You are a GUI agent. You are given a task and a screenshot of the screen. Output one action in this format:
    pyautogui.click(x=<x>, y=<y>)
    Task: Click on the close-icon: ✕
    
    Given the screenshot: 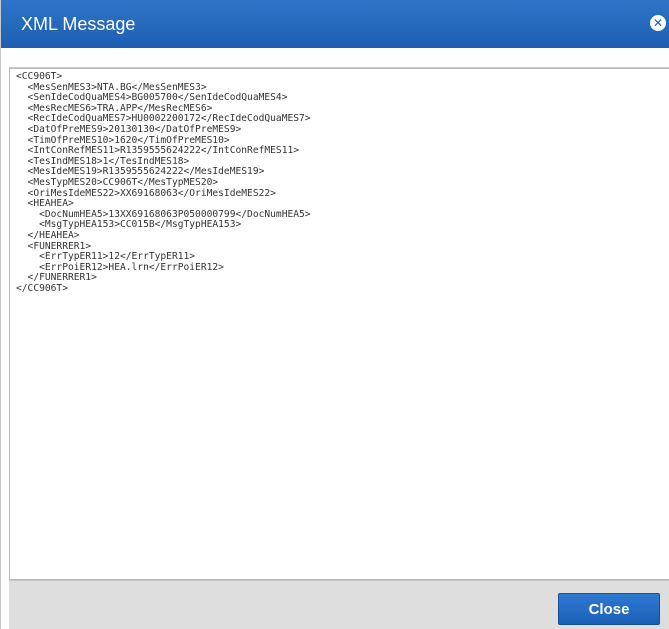 What is the action you would take?
    pyautogui.click(x=658, y=23)
    